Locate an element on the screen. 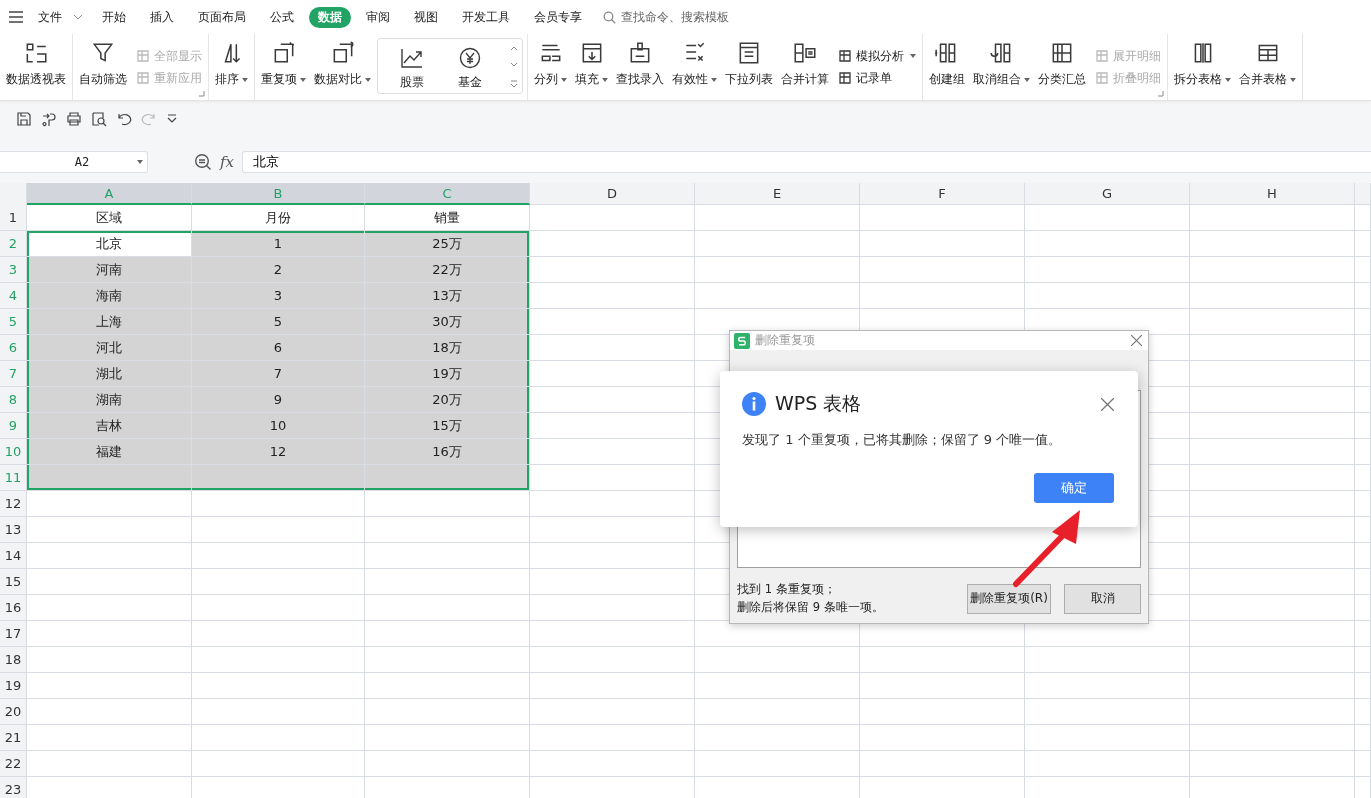 This screenshot has width=1371, height=798. row-header: 17 is located at coordinates (13, 634).